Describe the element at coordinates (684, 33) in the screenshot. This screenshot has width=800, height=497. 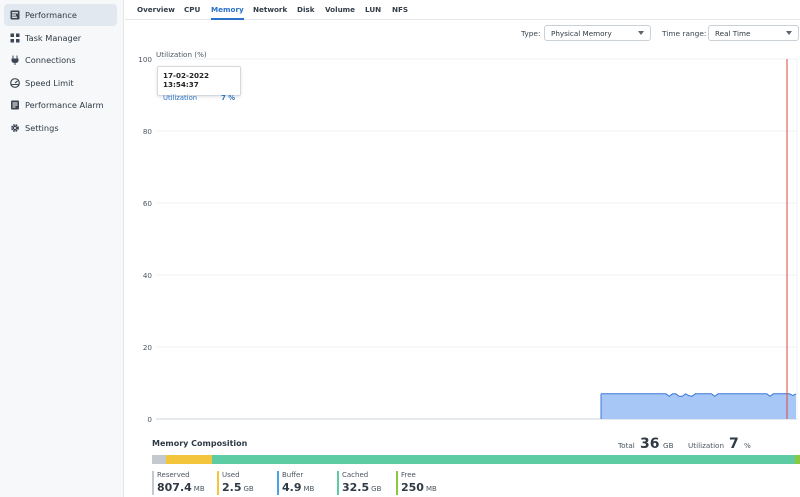
I see `time-range-label: Time range:` at that location.